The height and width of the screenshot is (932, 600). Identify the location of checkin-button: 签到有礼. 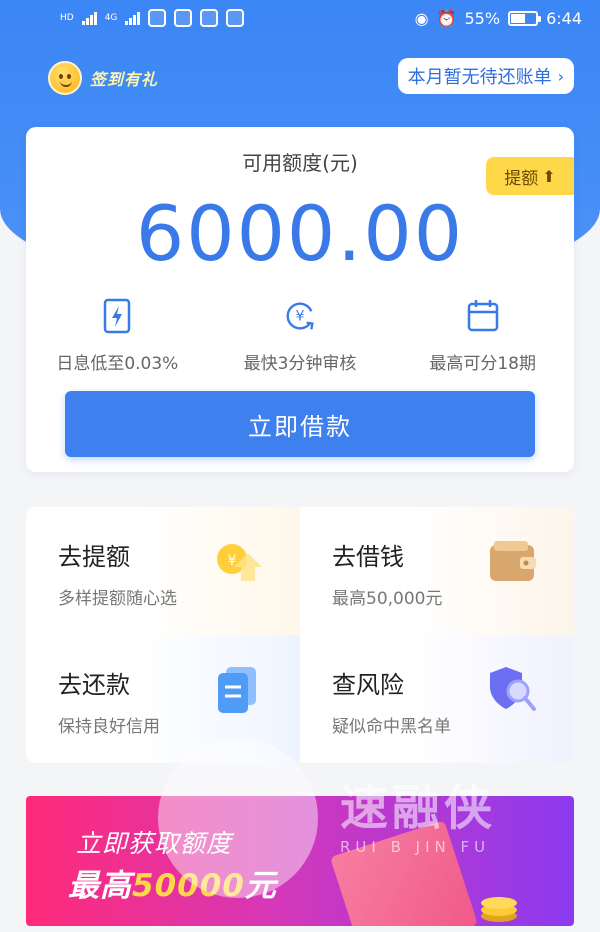
(103, 78).